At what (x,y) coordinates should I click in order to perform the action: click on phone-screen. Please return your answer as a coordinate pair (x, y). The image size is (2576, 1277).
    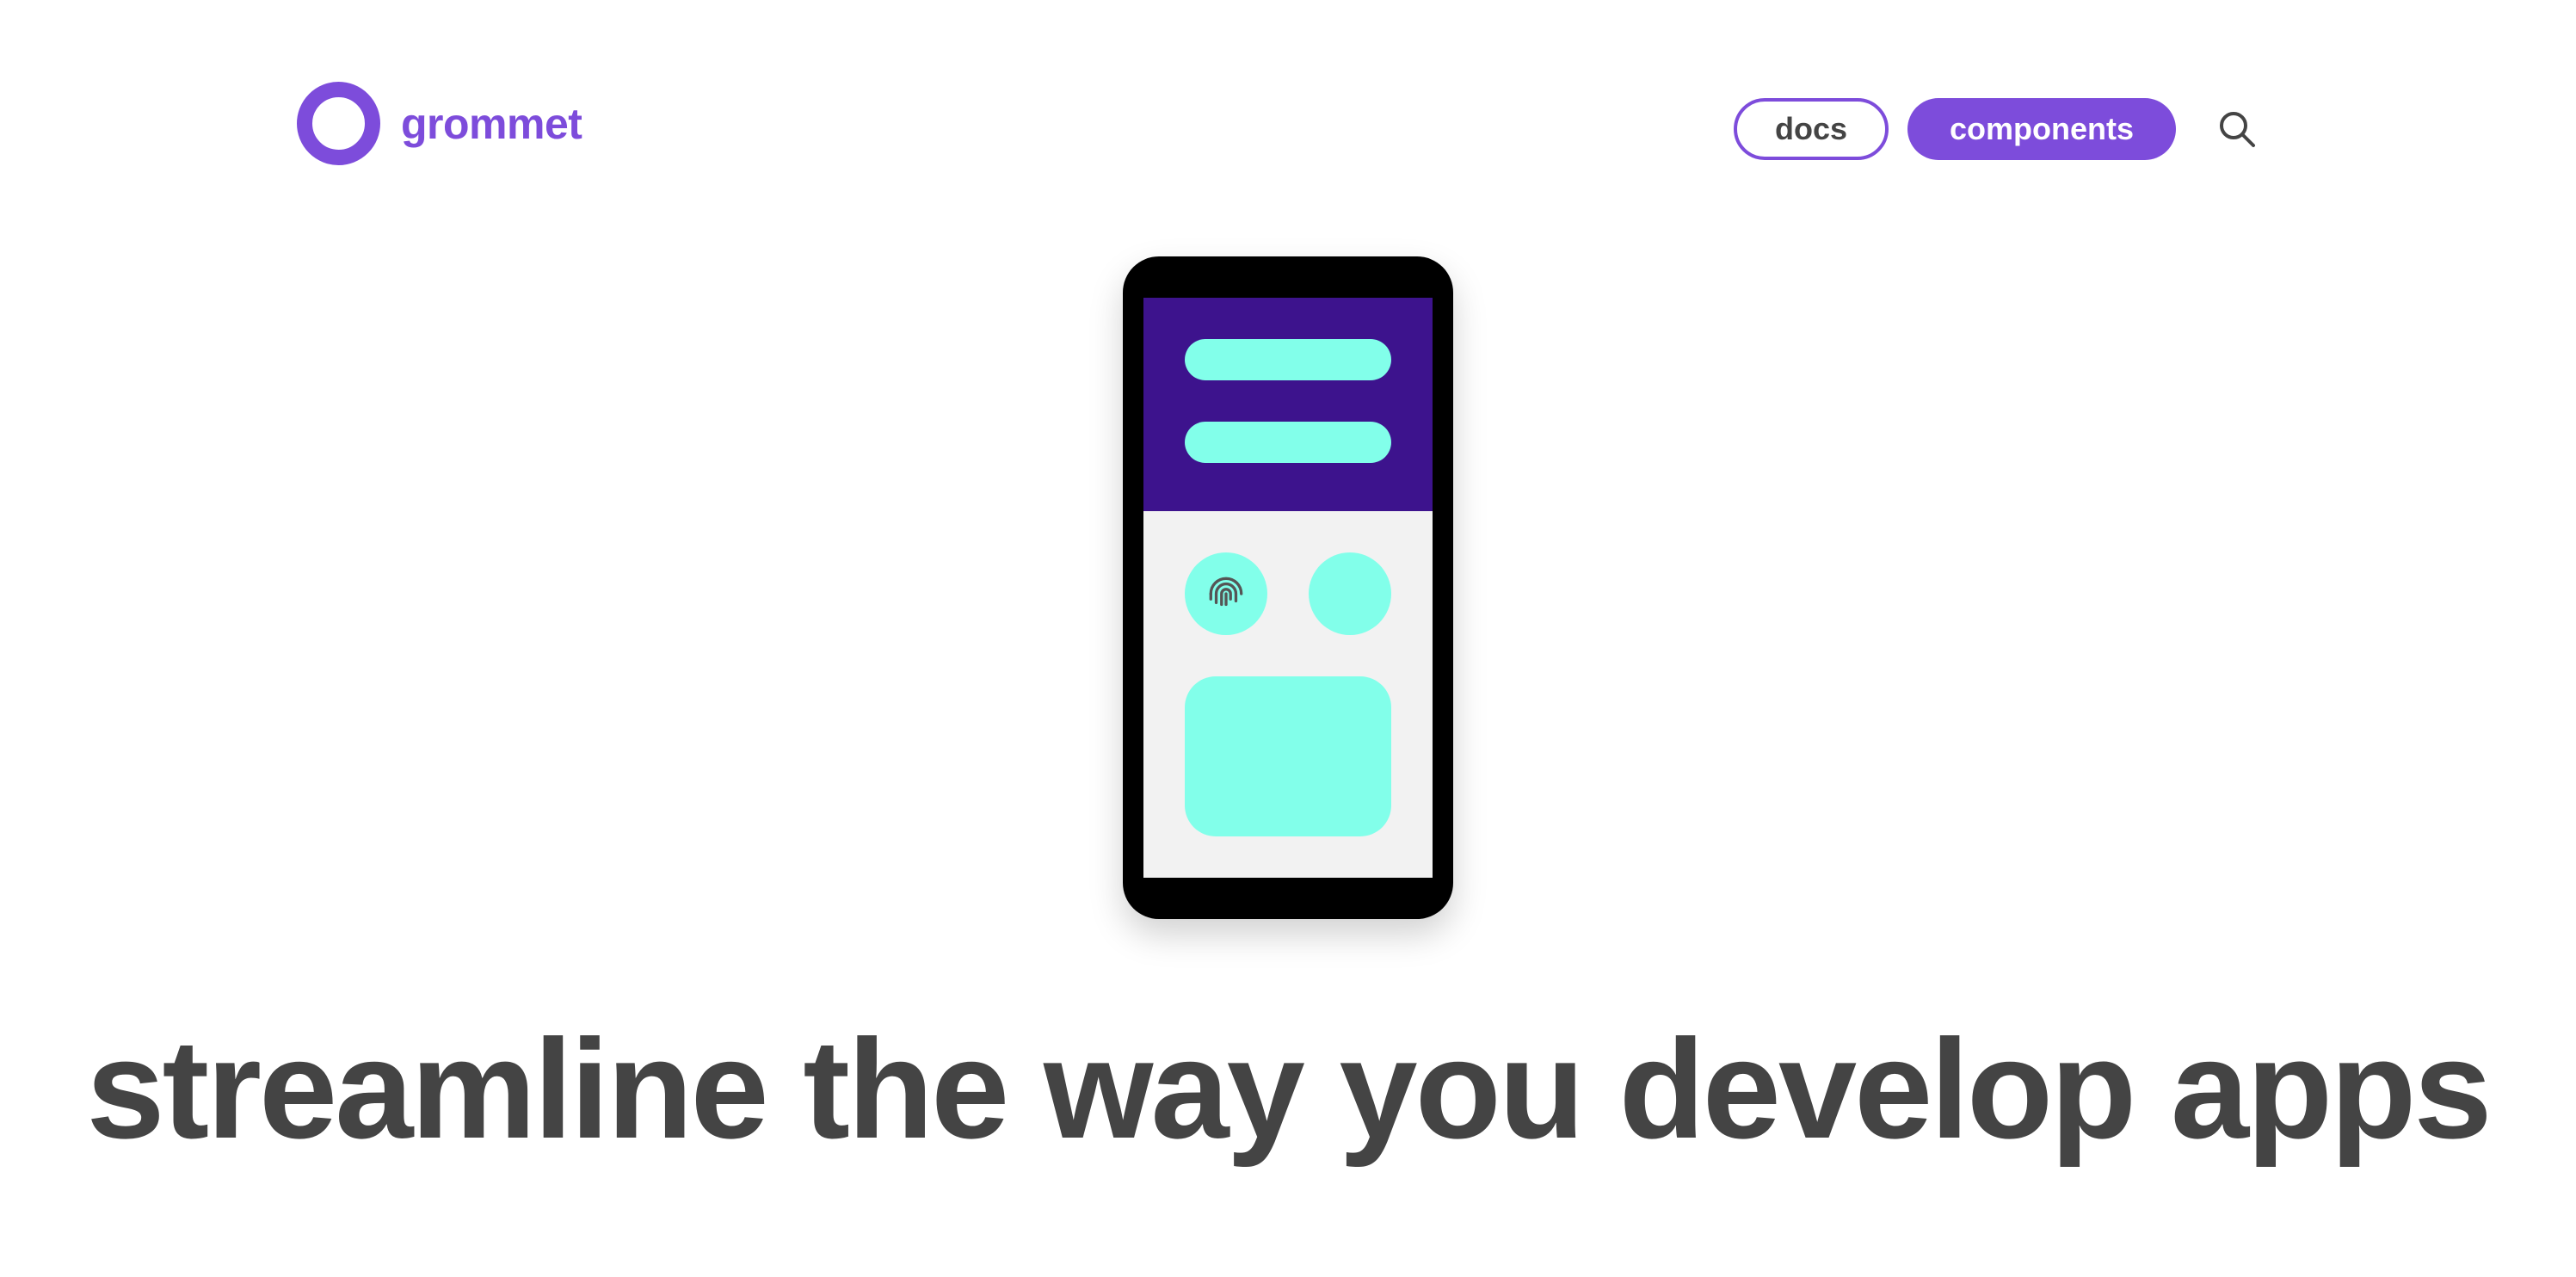
    Looking at the image, I should click on (1288, 588).